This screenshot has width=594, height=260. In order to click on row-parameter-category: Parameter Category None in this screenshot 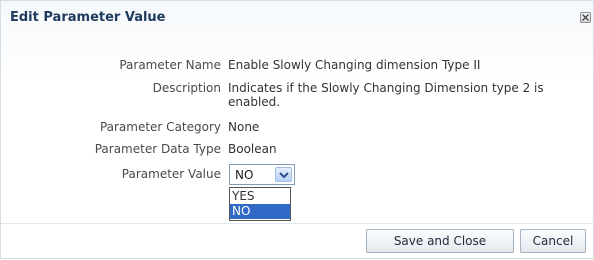, I will do `click(297, 130)`.